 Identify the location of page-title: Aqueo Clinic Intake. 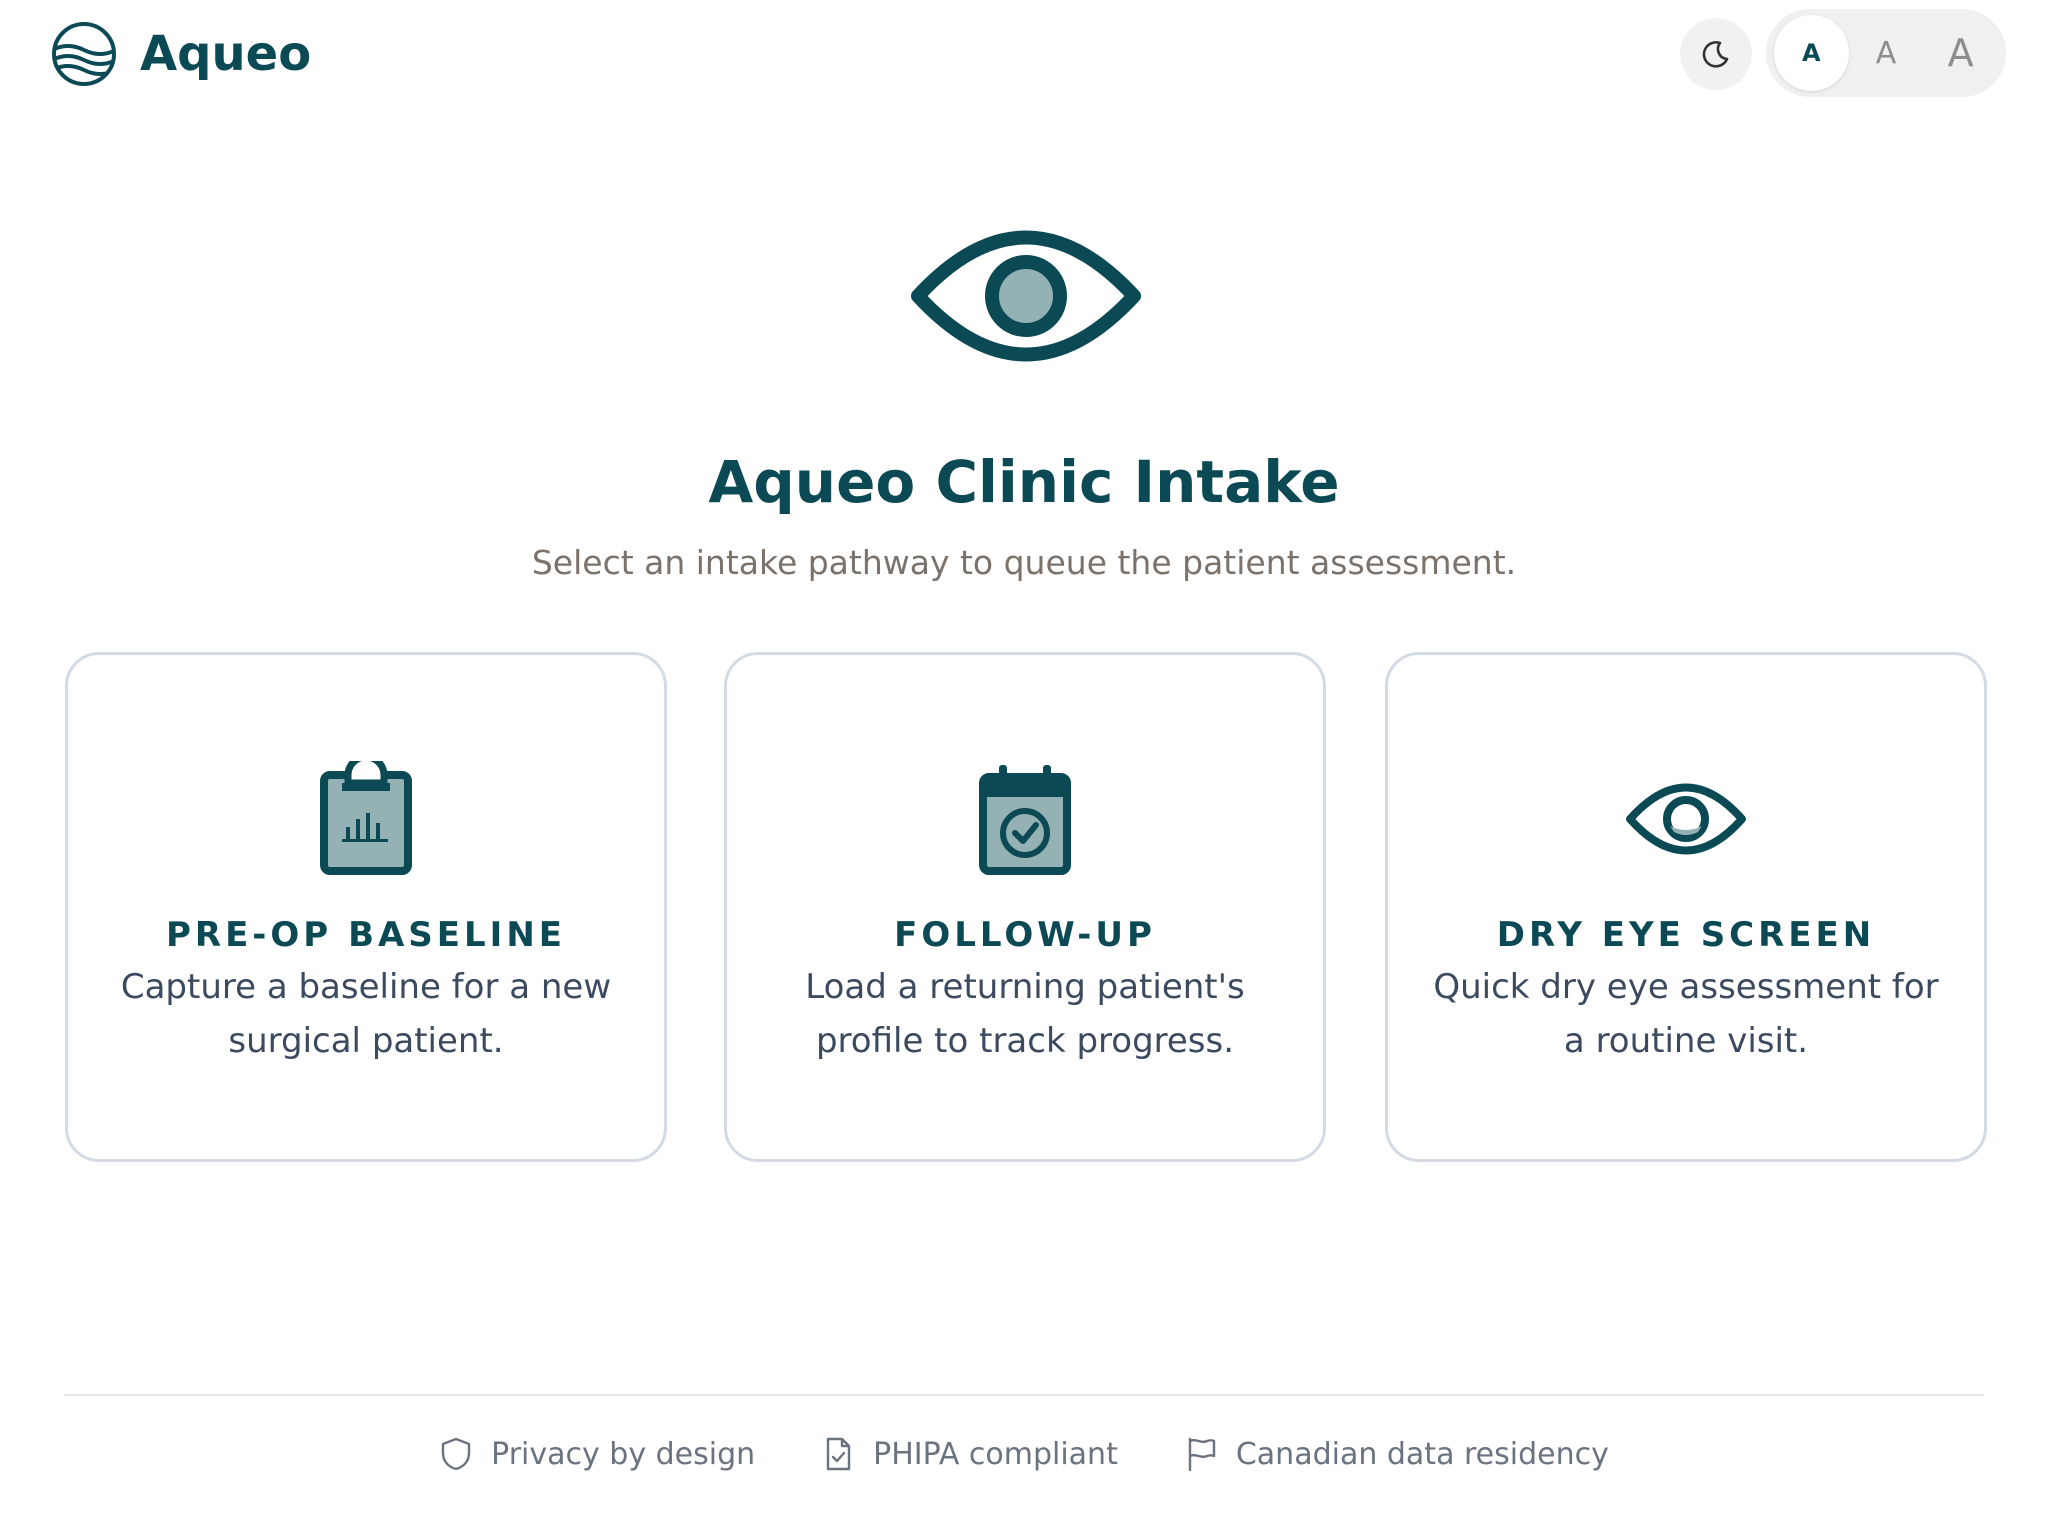
(1024, 482).